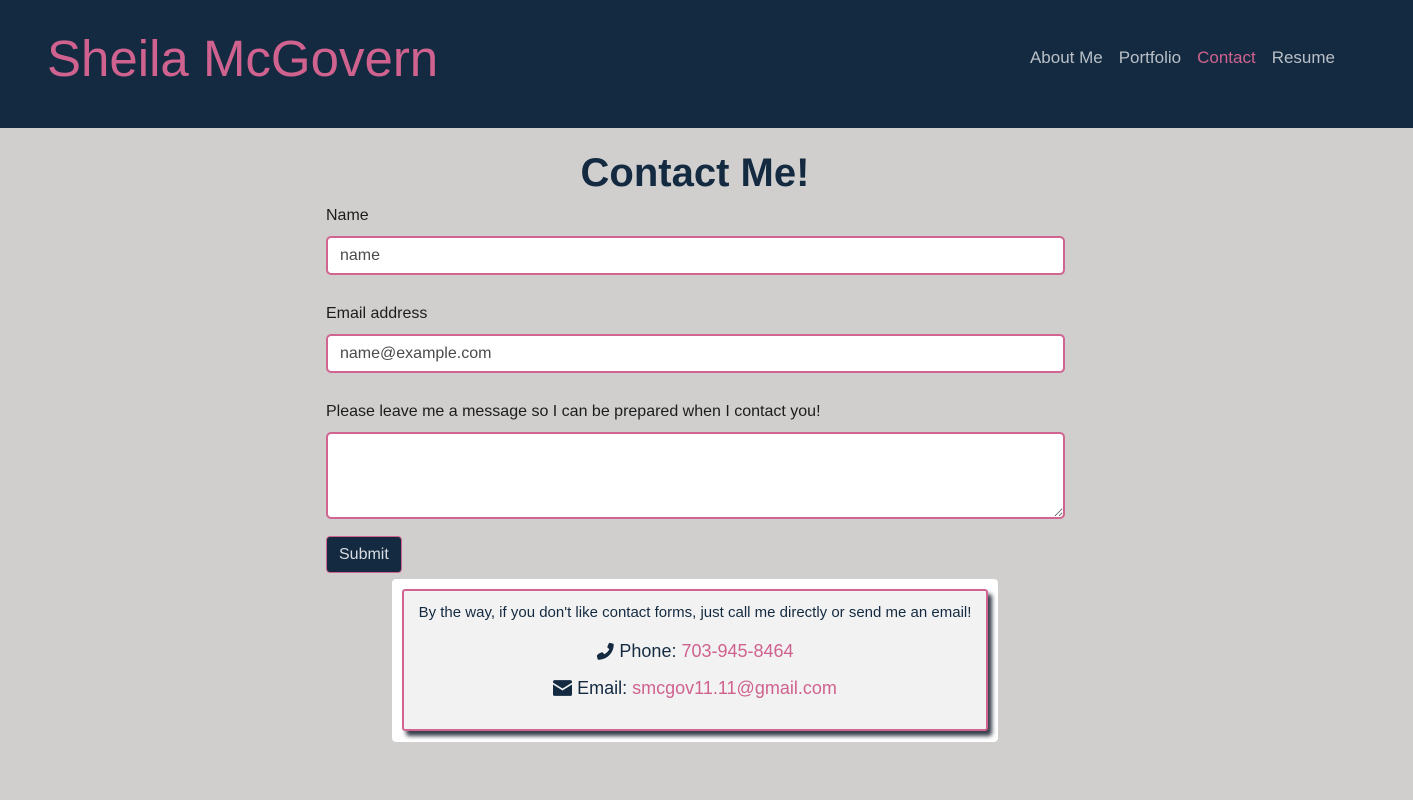 This screenshot has height=800, width=1413. I want to click on email-label: Email address, so click(377, 313).